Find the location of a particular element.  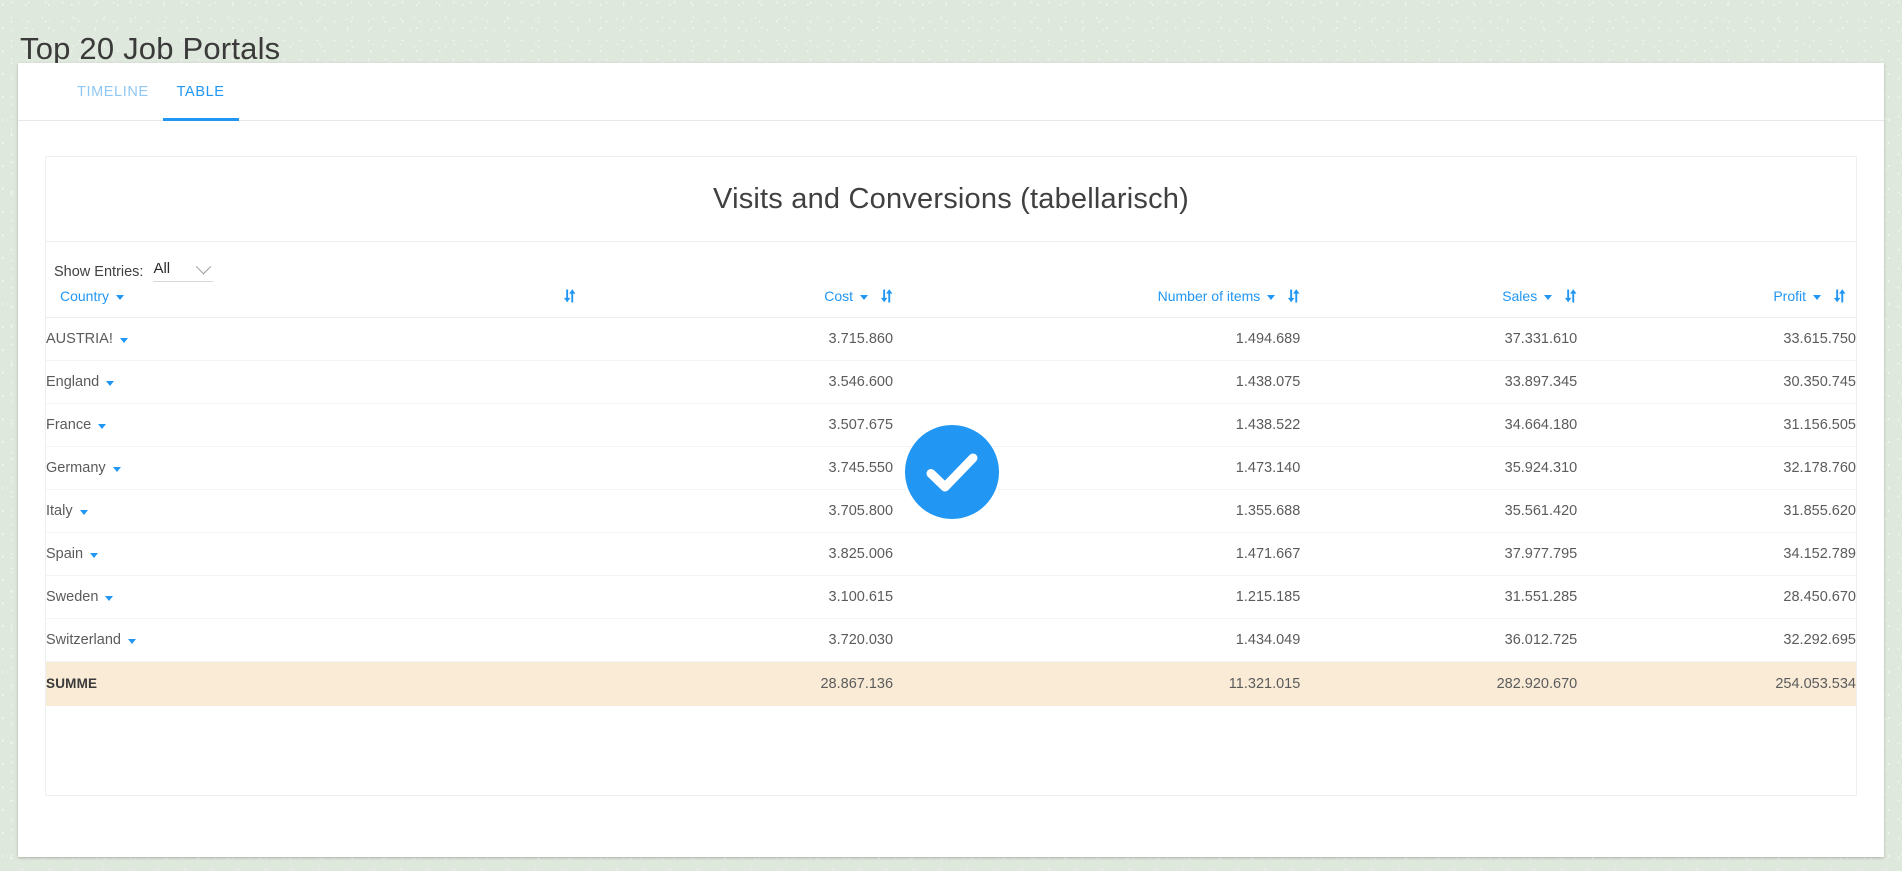

country-link: Spain is located at coordinates (64, 554).